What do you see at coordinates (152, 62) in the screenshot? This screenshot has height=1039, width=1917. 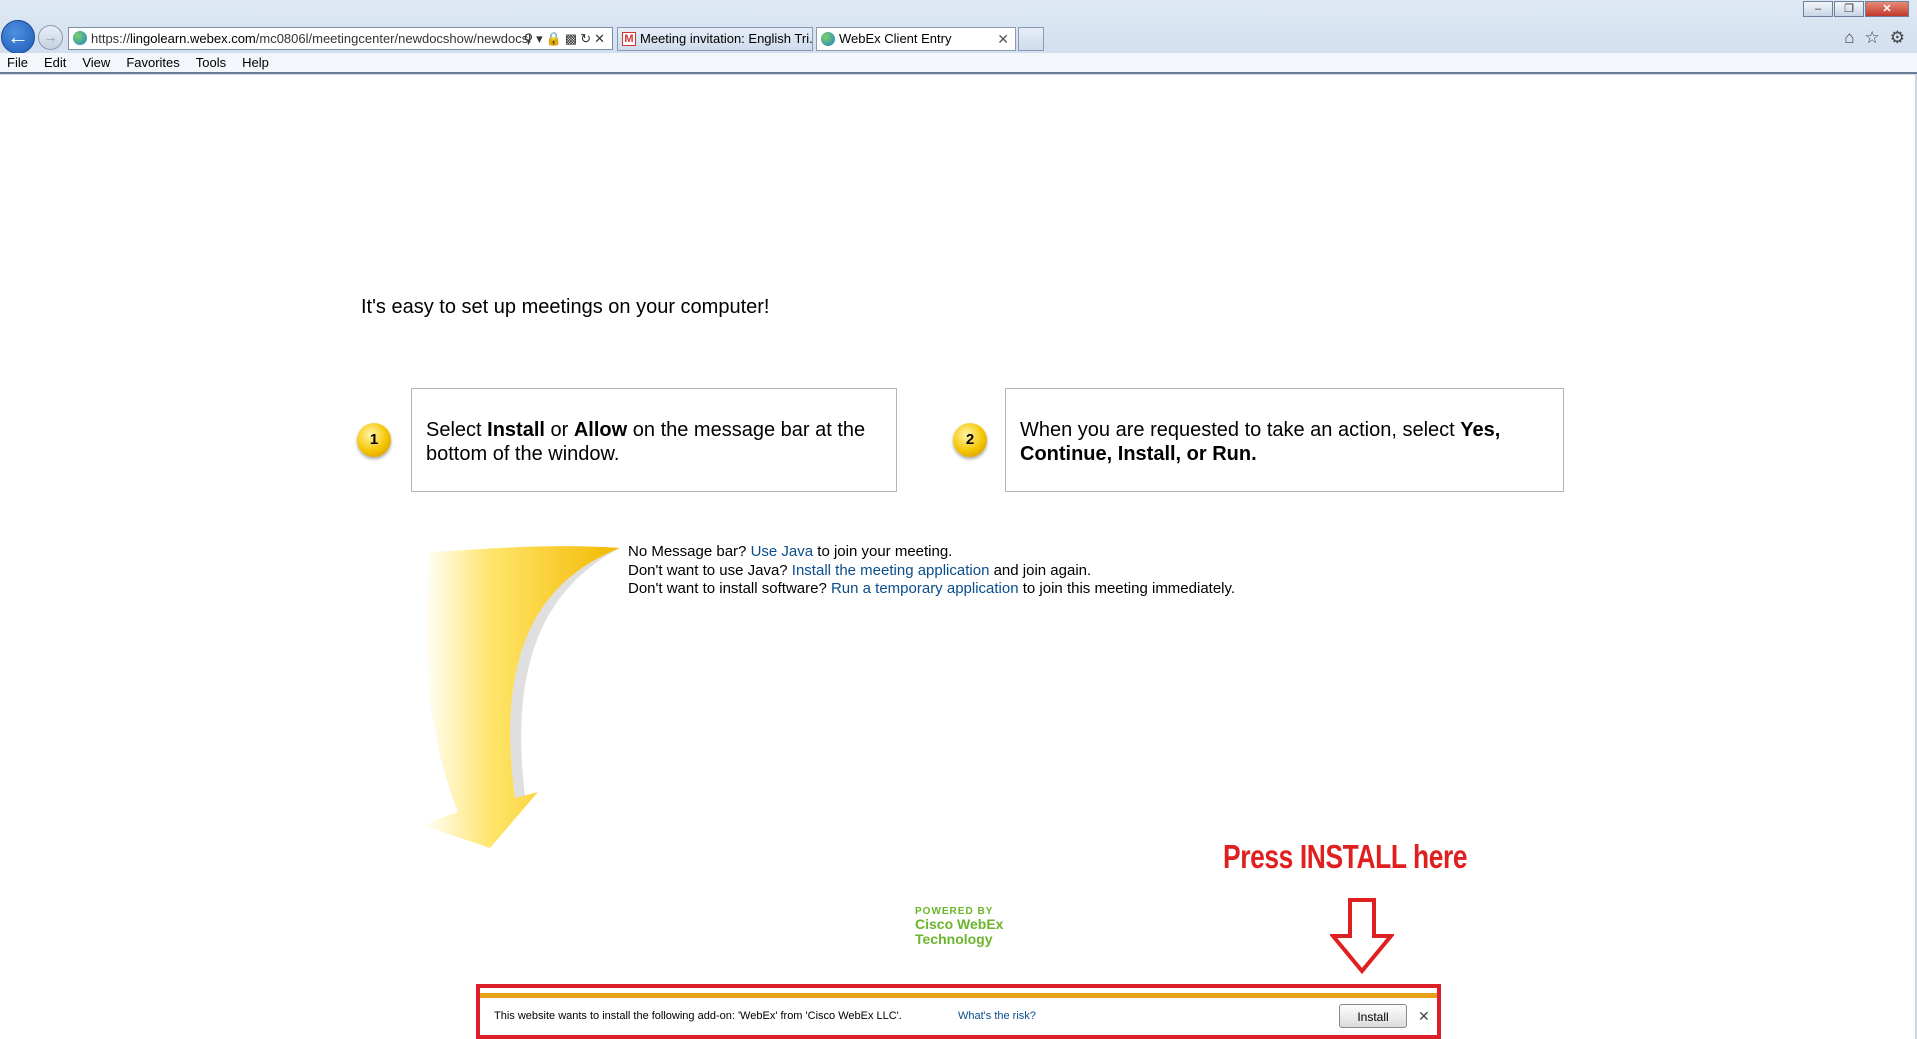 I see `menu-favorites: Favorites` at bounding box center [152, 62].